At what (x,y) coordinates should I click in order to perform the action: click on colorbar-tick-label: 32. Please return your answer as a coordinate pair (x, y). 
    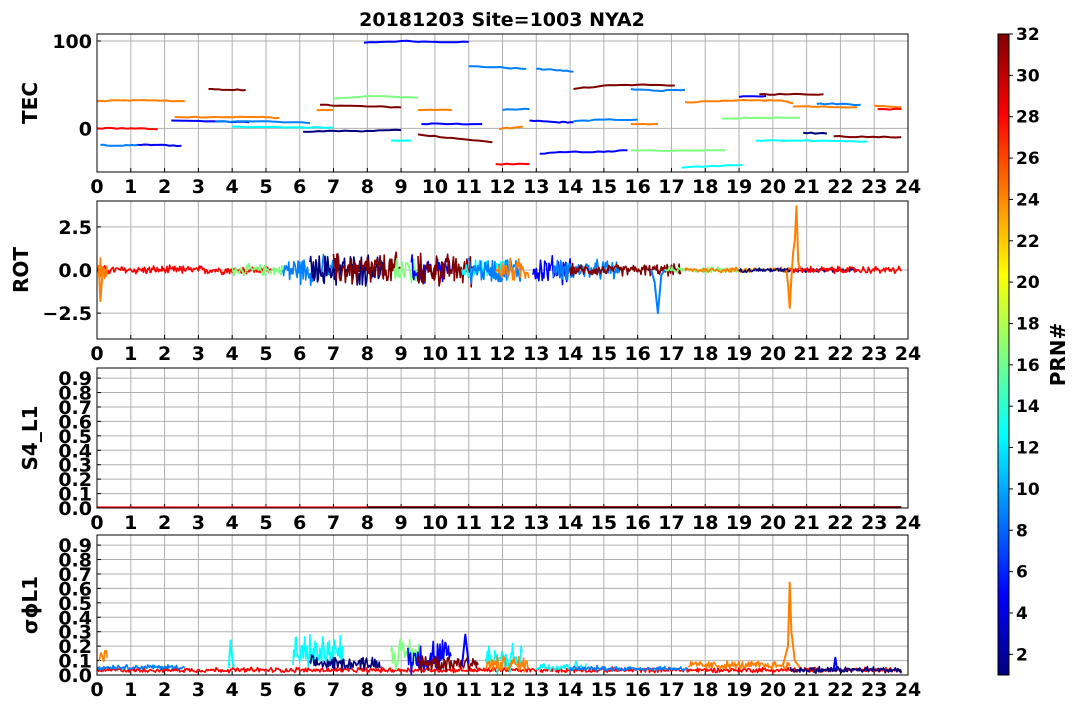
    Looking at the image, I should click on (1028, 35).